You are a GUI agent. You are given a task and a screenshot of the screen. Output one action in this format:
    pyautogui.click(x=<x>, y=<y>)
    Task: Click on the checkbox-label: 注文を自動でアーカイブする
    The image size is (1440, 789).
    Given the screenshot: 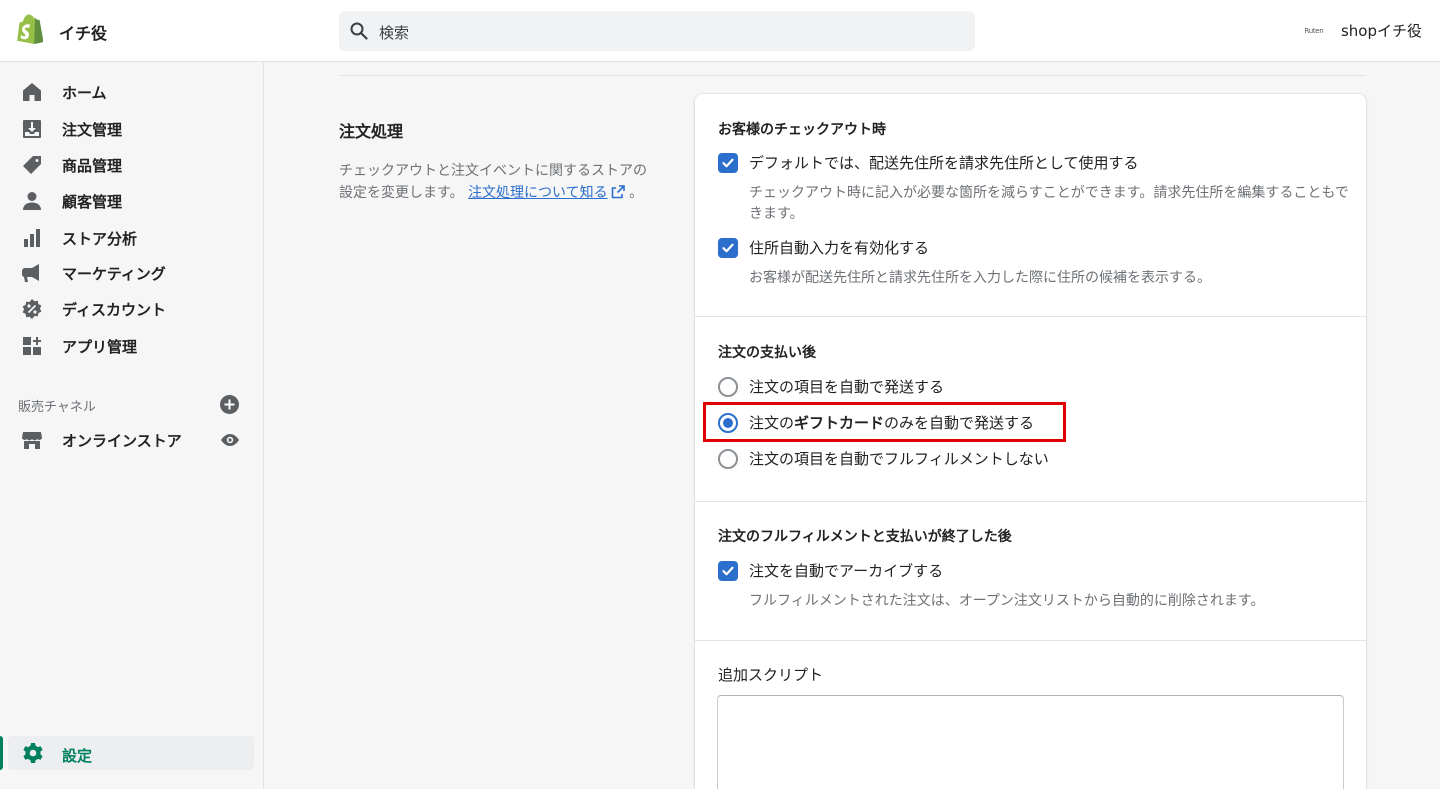 What is the action you would take?
    pyautogui.click(x=846, y=571)
    